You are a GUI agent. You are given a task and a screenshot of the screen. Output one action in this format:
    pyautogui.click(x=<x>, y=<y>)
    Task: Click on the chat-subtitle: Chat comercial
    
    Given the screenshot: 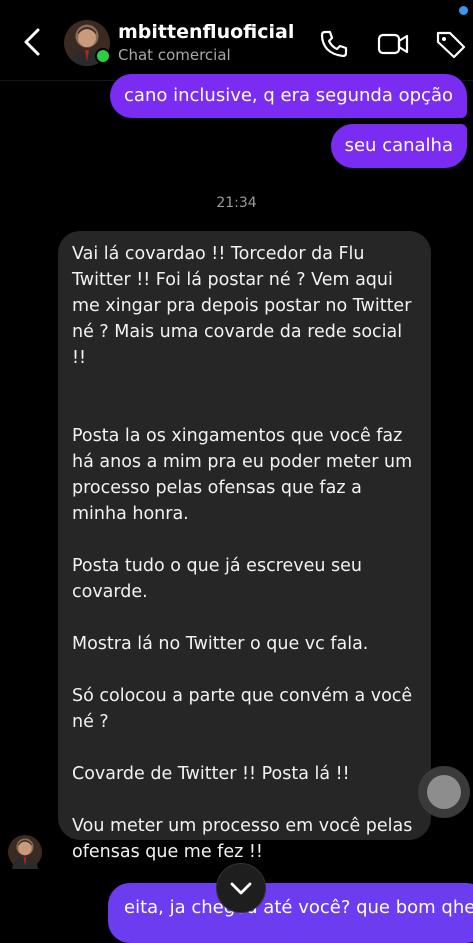 What is the action you would take?
    pyautogui.click(x=174, y=55)
    